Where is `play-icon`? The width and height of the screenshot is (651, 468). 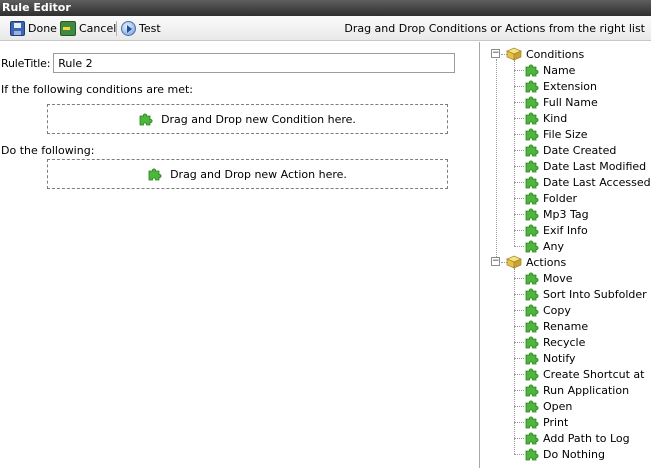
play-icon is located at coordinates (128, 28).